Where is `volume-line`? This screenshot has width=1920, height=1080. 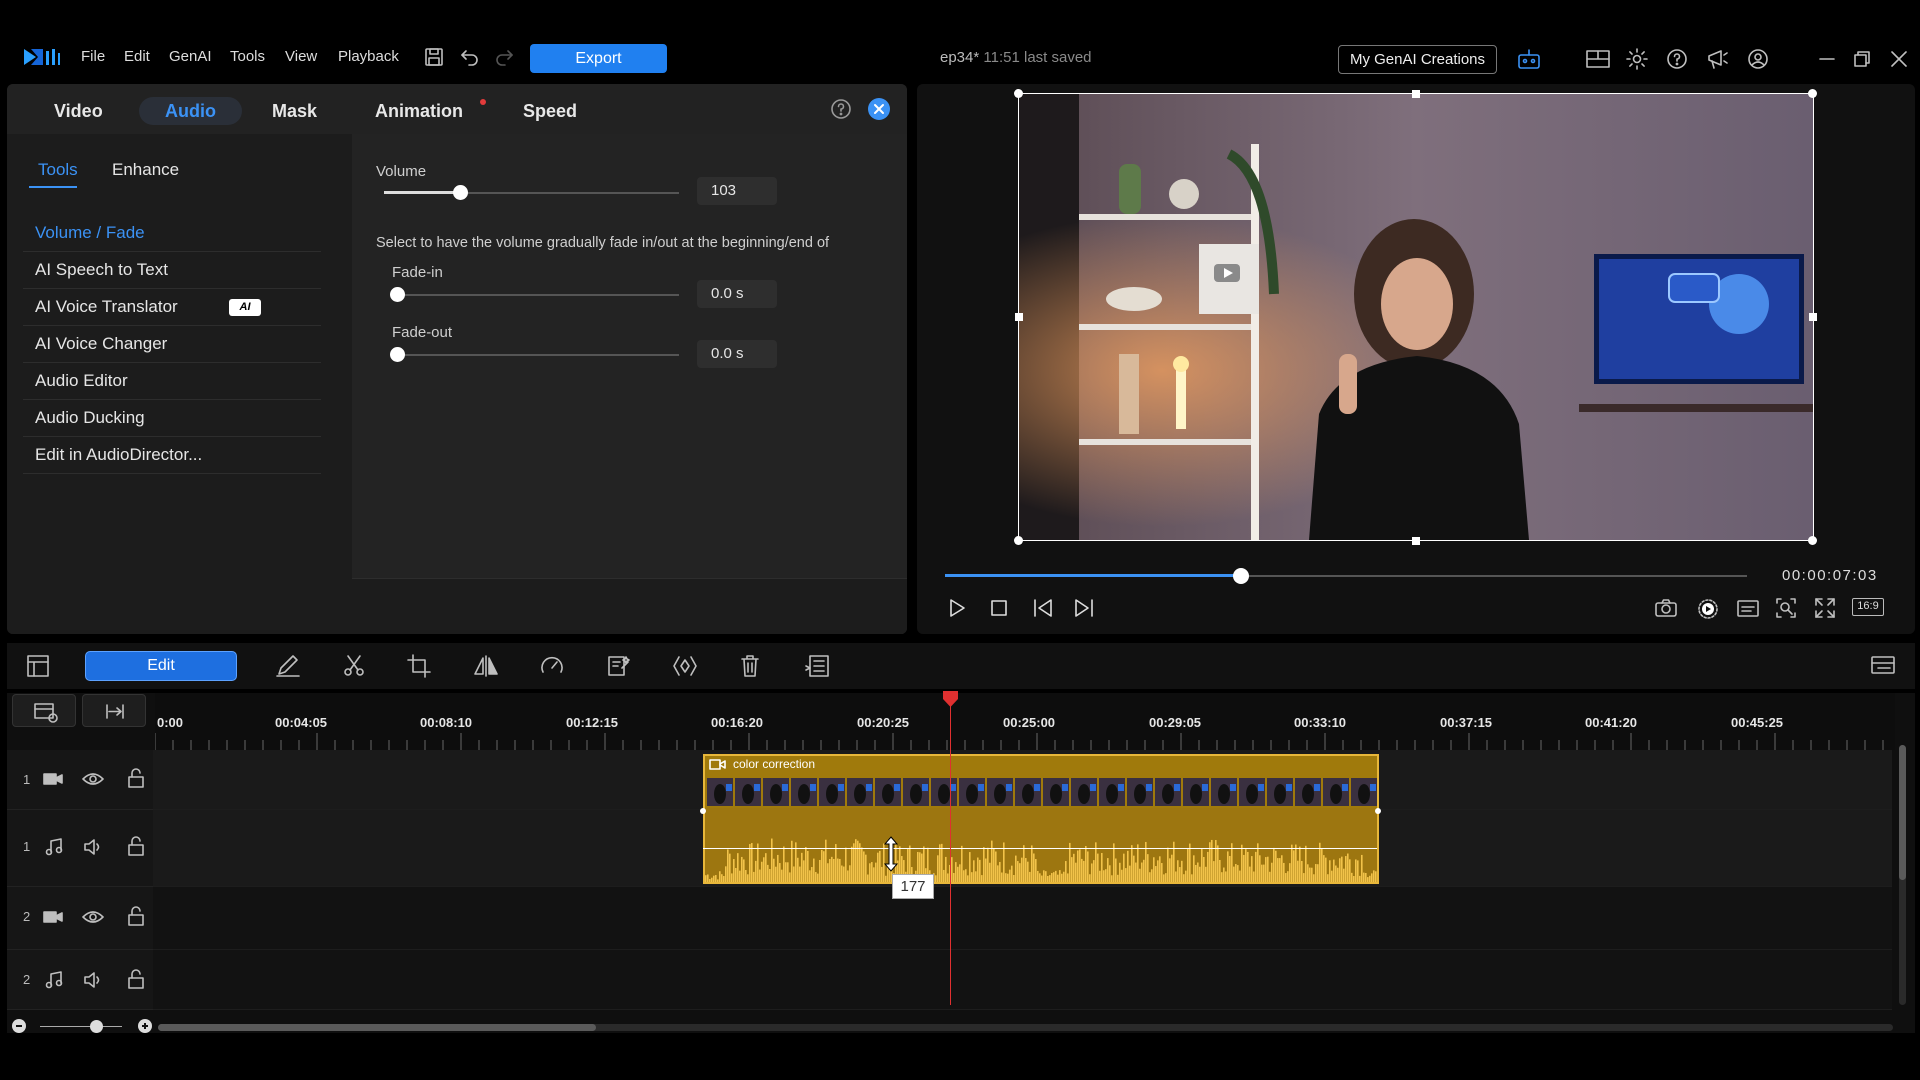
volume-line is located at coordinates (1040, 848).